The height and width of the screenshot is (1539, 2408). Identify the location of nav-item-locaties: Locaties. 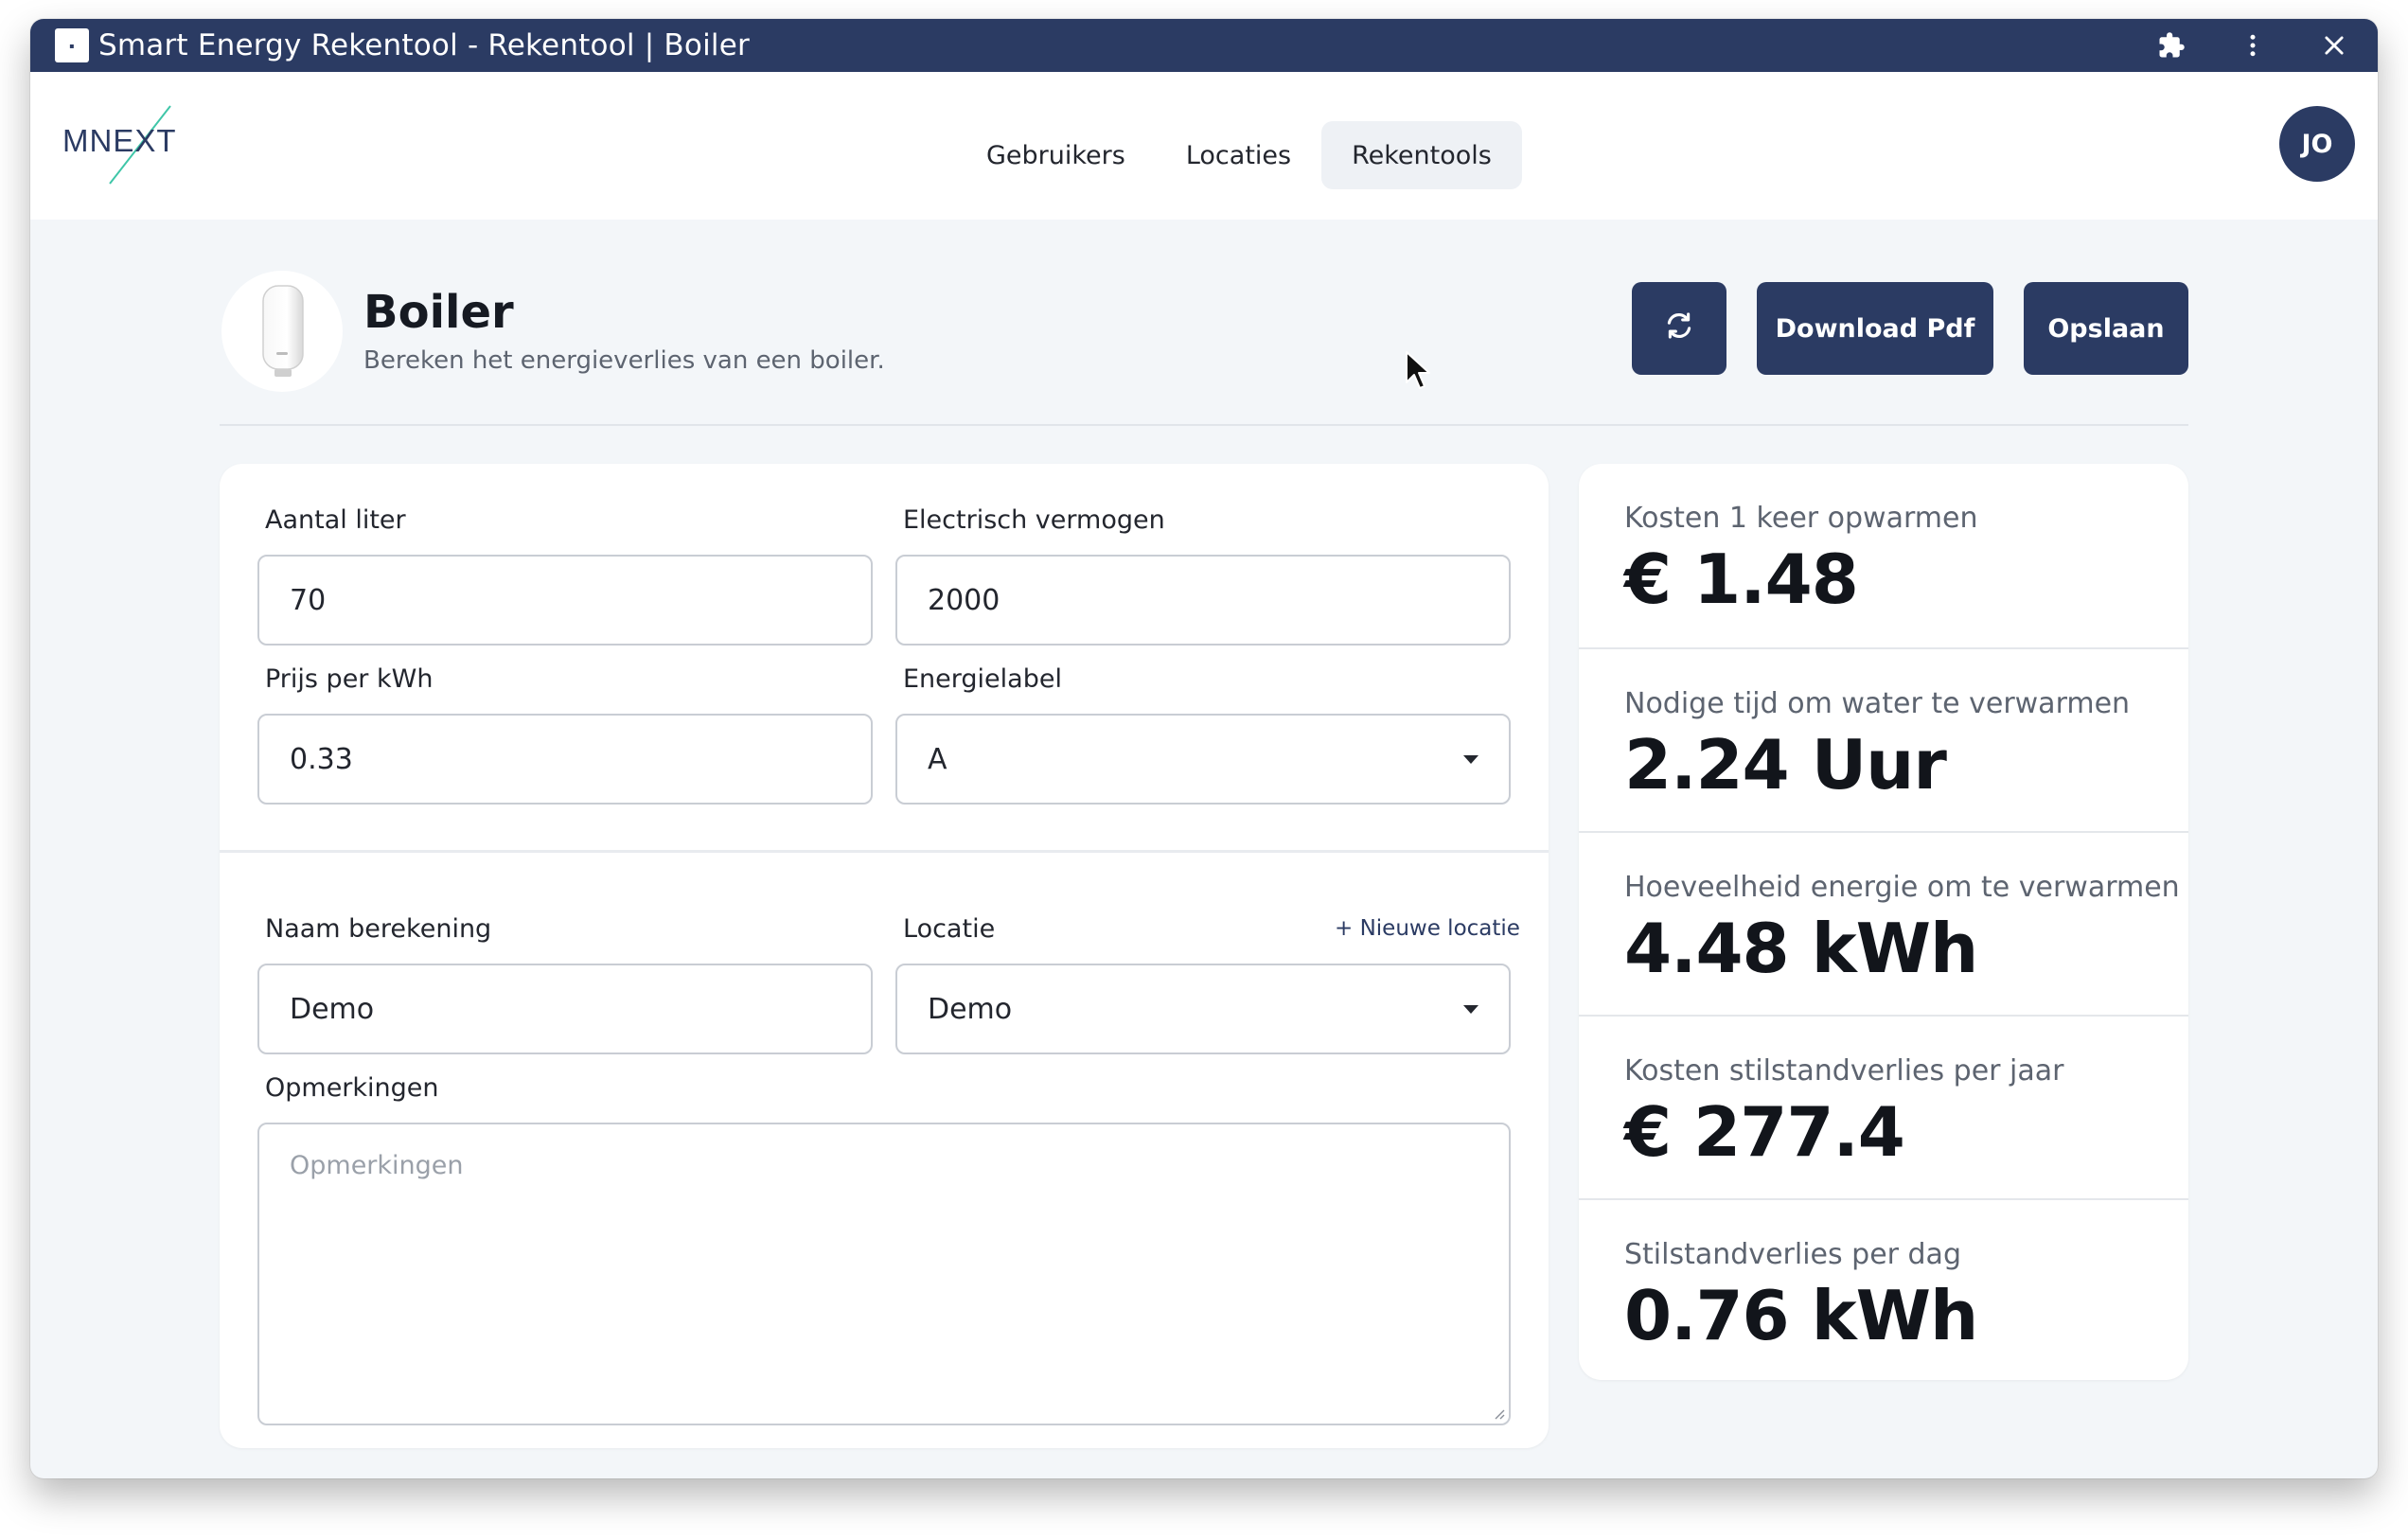
(1239, 155).